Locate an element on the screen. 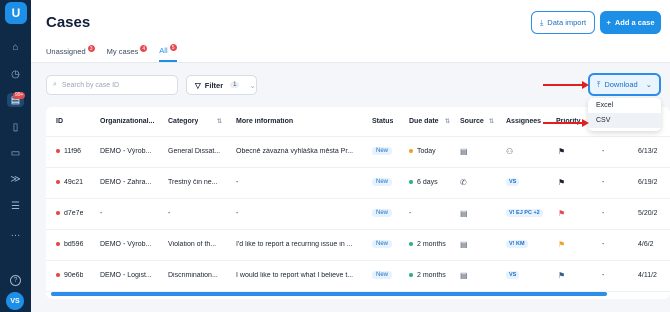  info-cell: - is located at coordinates (237, 213).